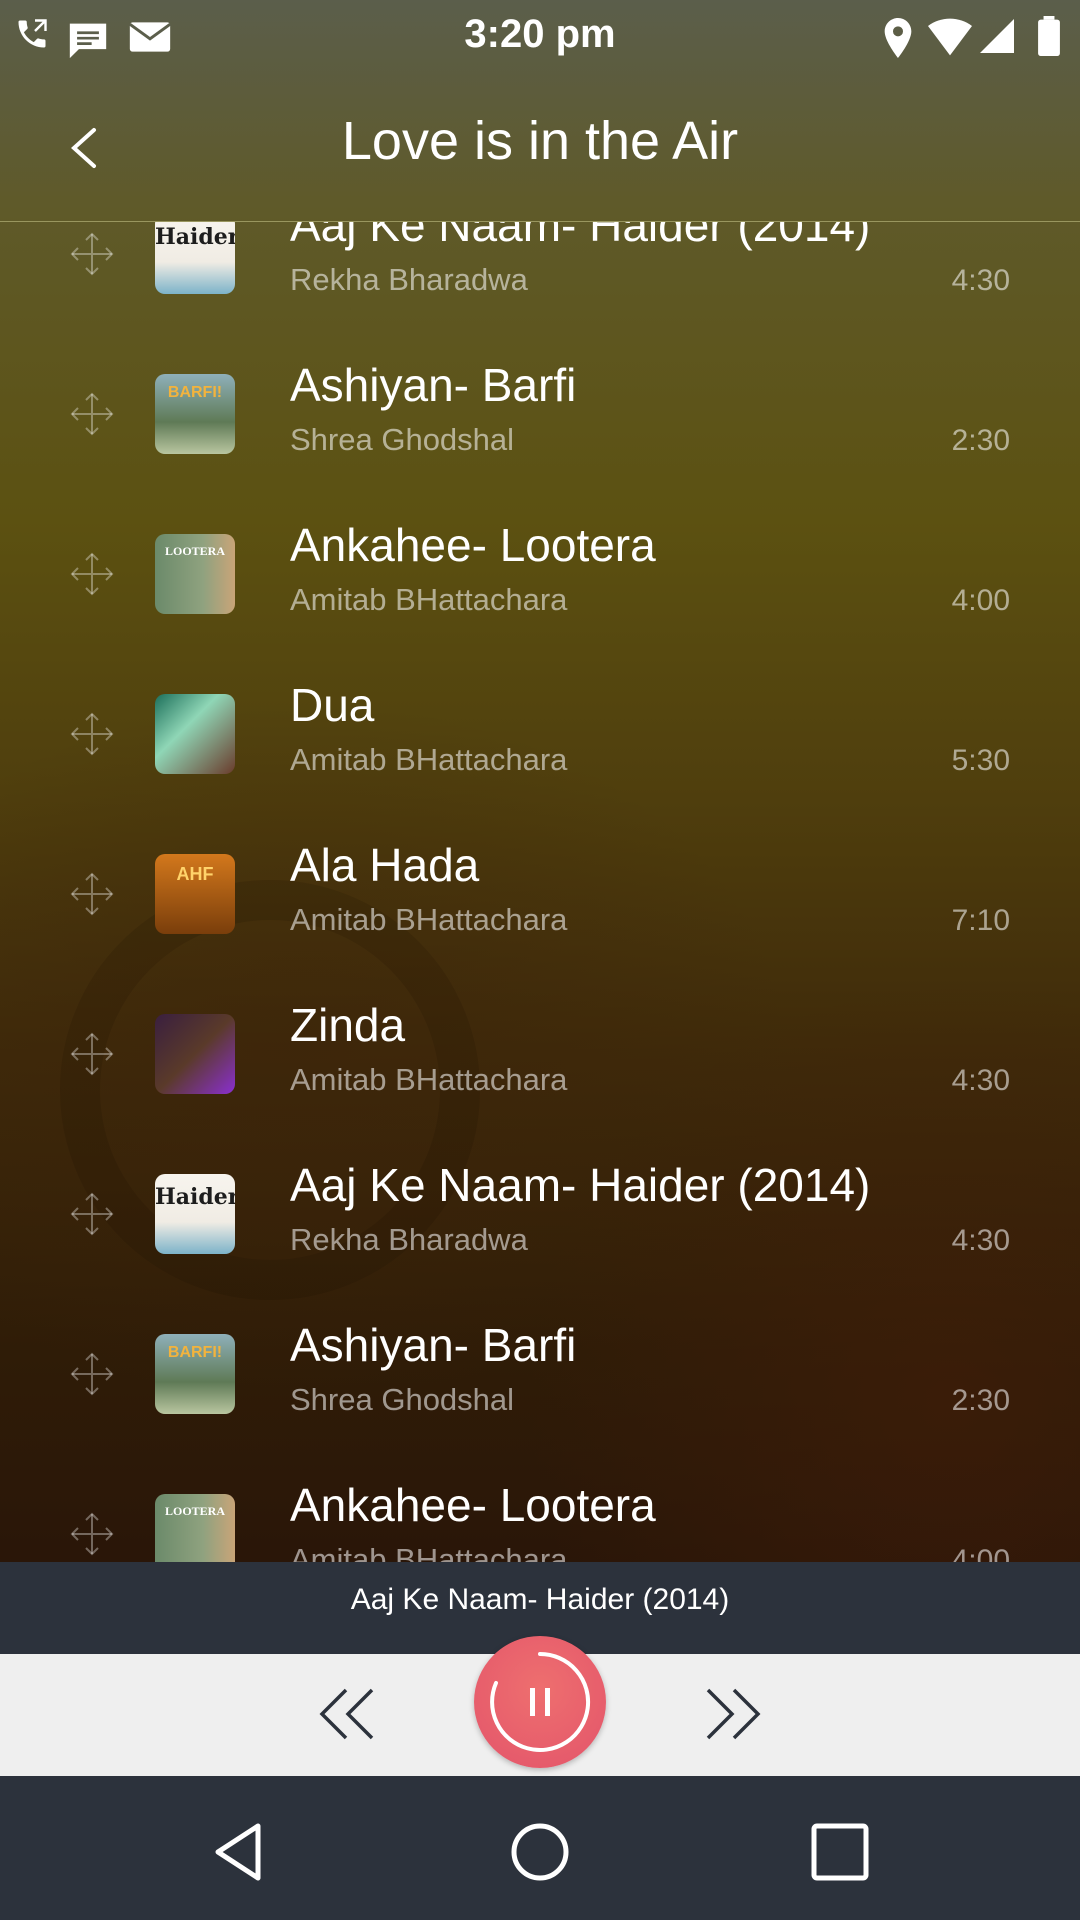 This screenshot has height=1920, width=1080. Describe the element at coordinates (997, 36) in the screenshot. I see `signal-icon` at that location.